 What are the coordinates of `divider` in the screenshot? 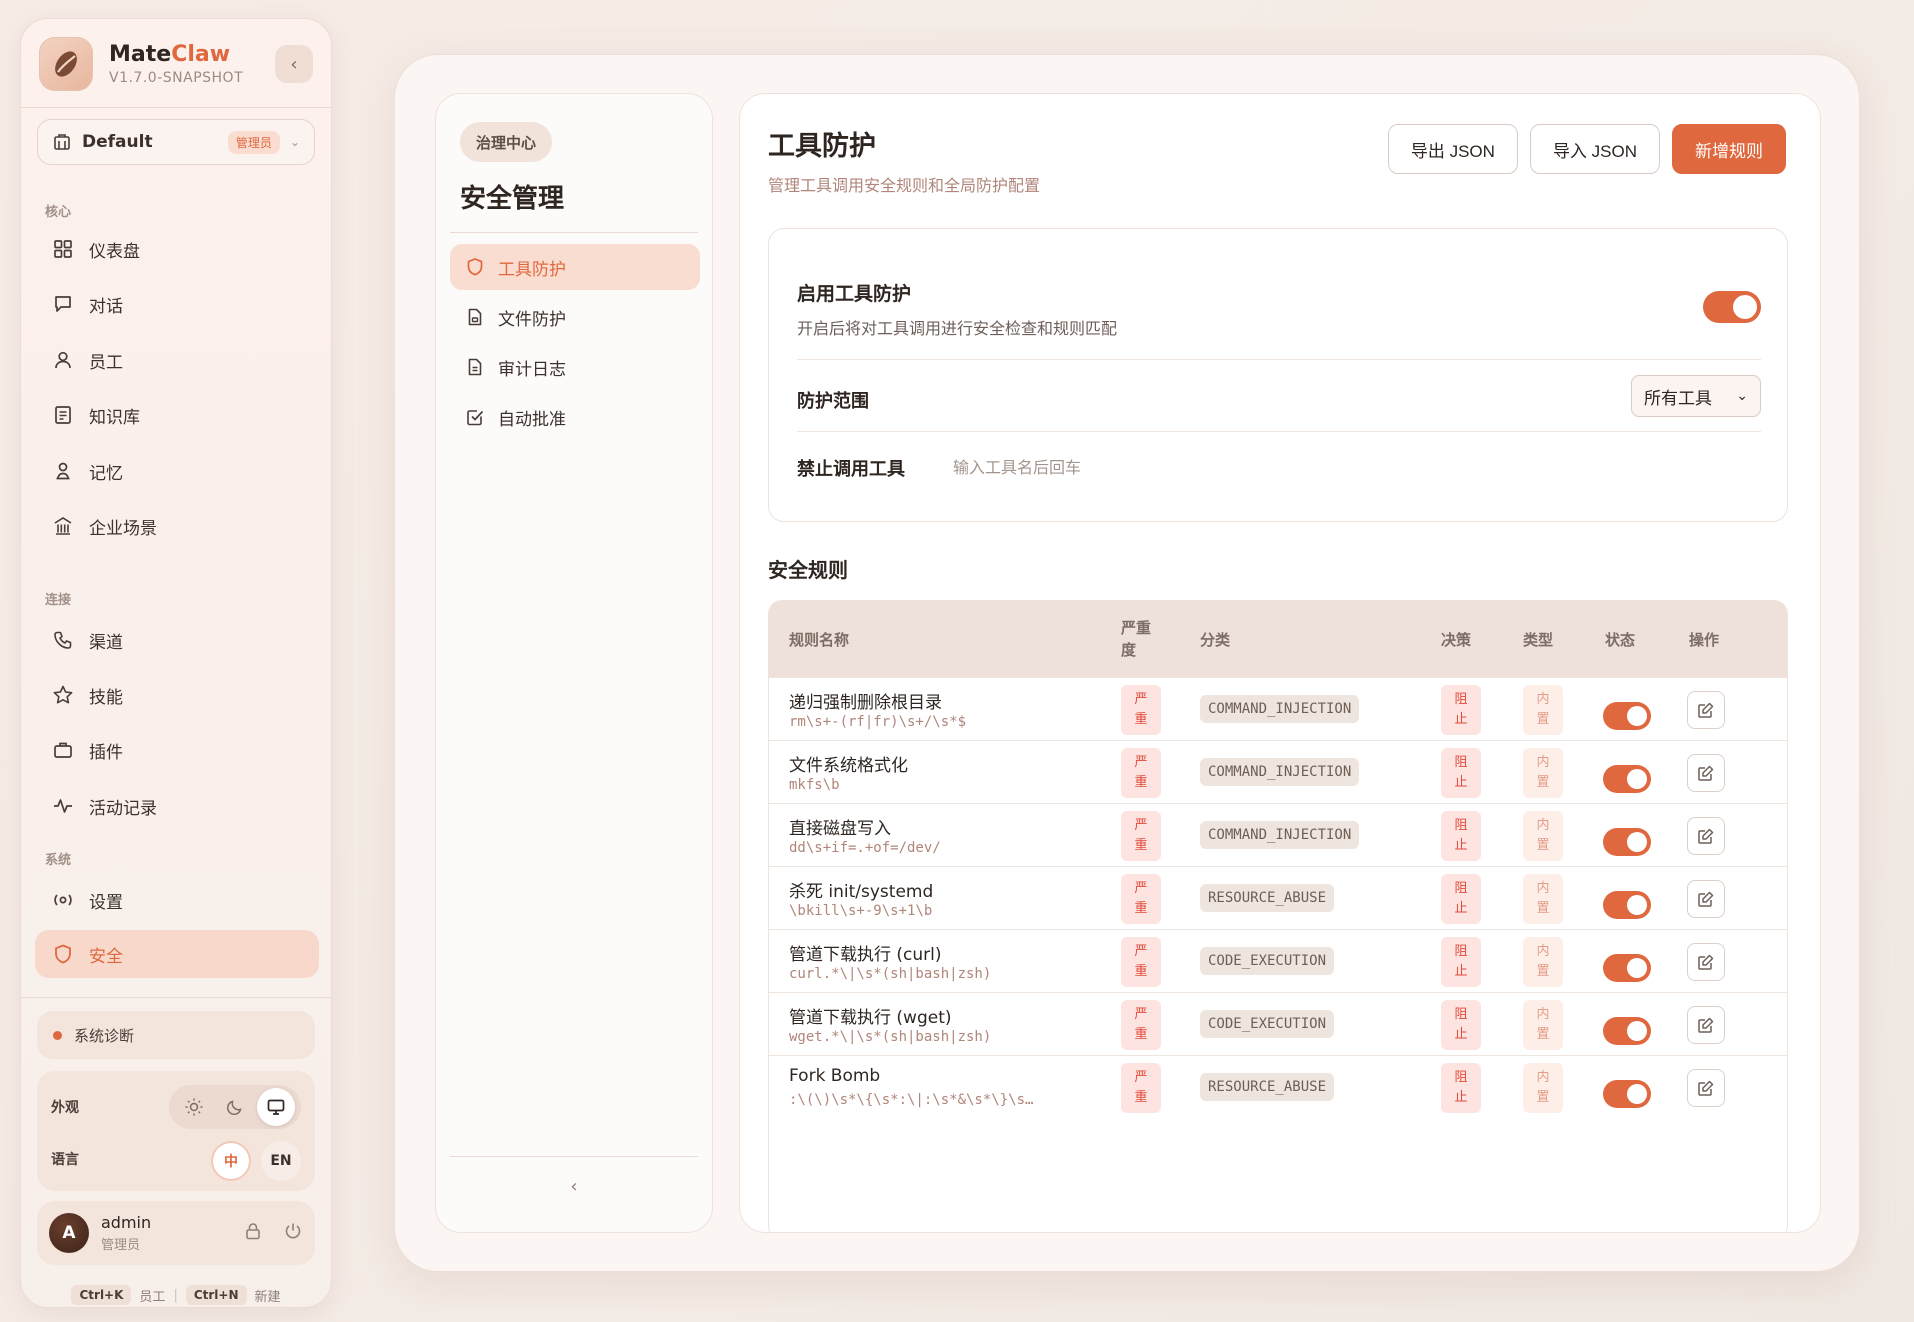 It's located at (574, 232).